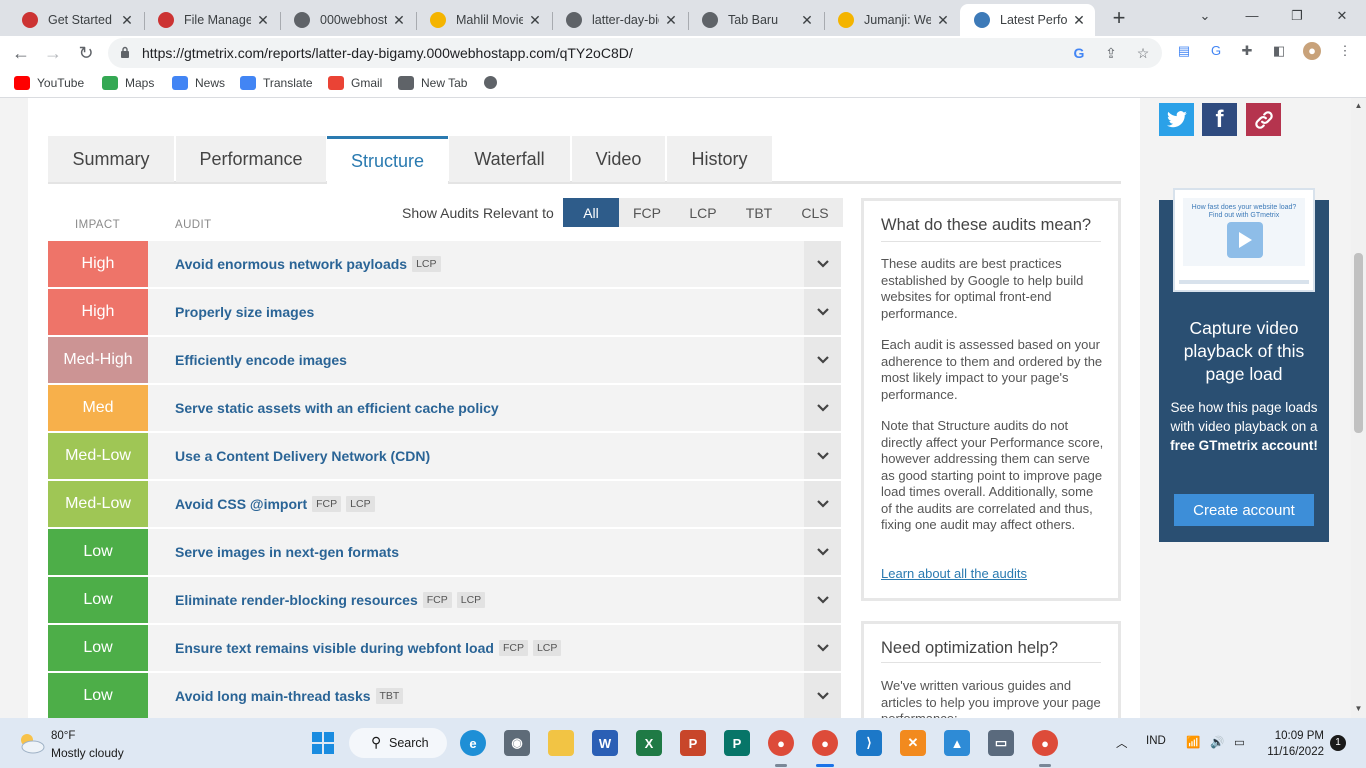 This screenshot has width=1366, height=768. I want to click on bookmark-item: News, so click(198, 83).